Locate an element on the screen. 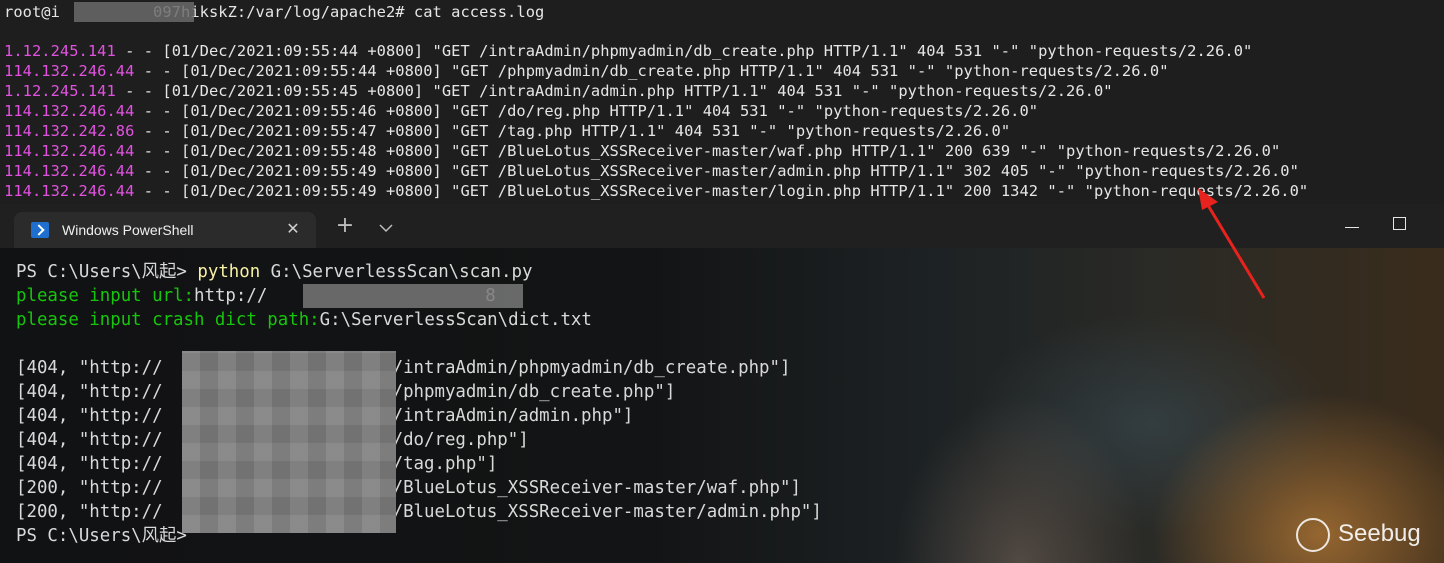 This screenshot has height=563, width=1444. command-name: python is located at coordinates (229, 272).